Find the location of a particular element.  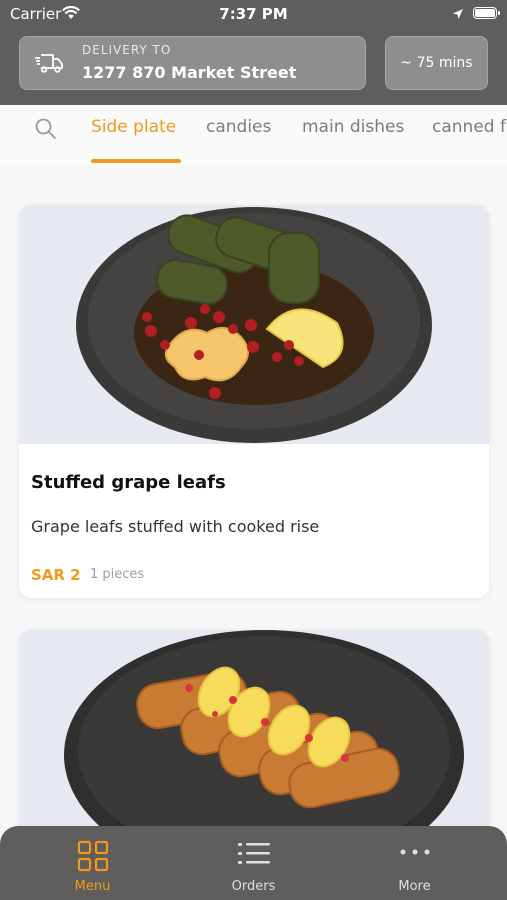

grid-icon is located at coordinates (93, 858).